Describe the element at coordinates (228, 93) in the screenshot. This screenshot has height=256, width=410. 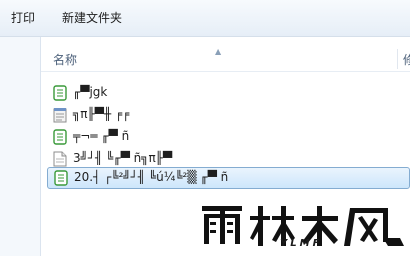
I see `file-row: ╓▀jgk 2` at that location.